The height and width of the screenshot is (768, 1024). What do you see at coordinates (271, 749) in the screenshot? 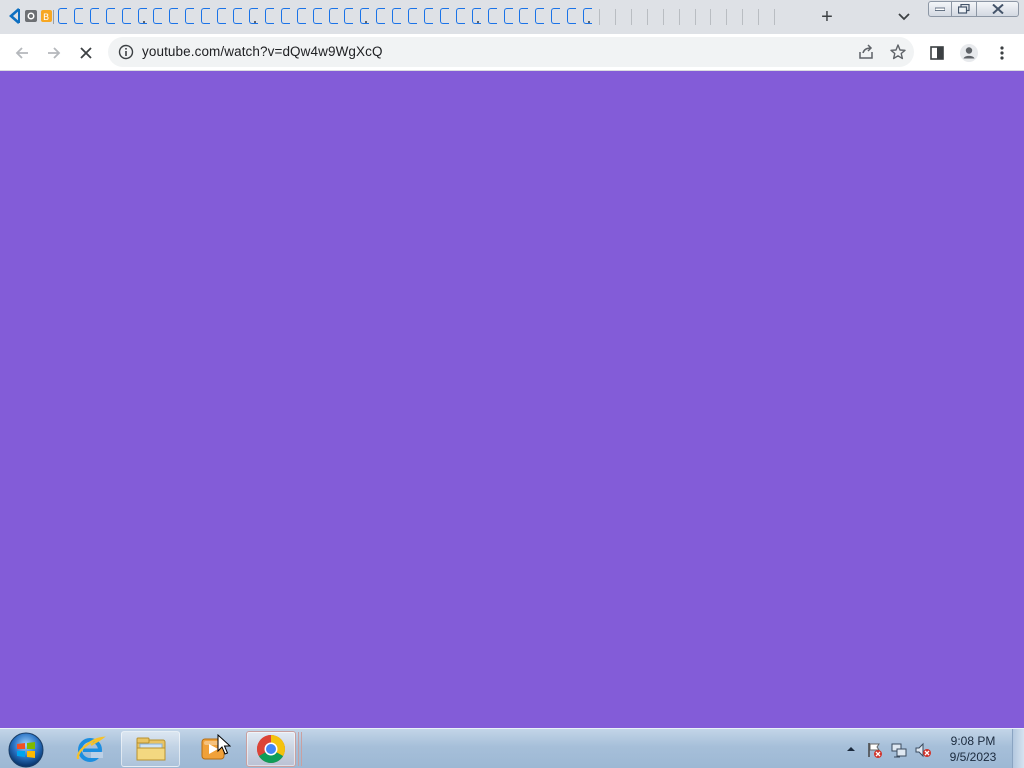
I see `taskbar-google-chrome` at bounding box center [271, 749].